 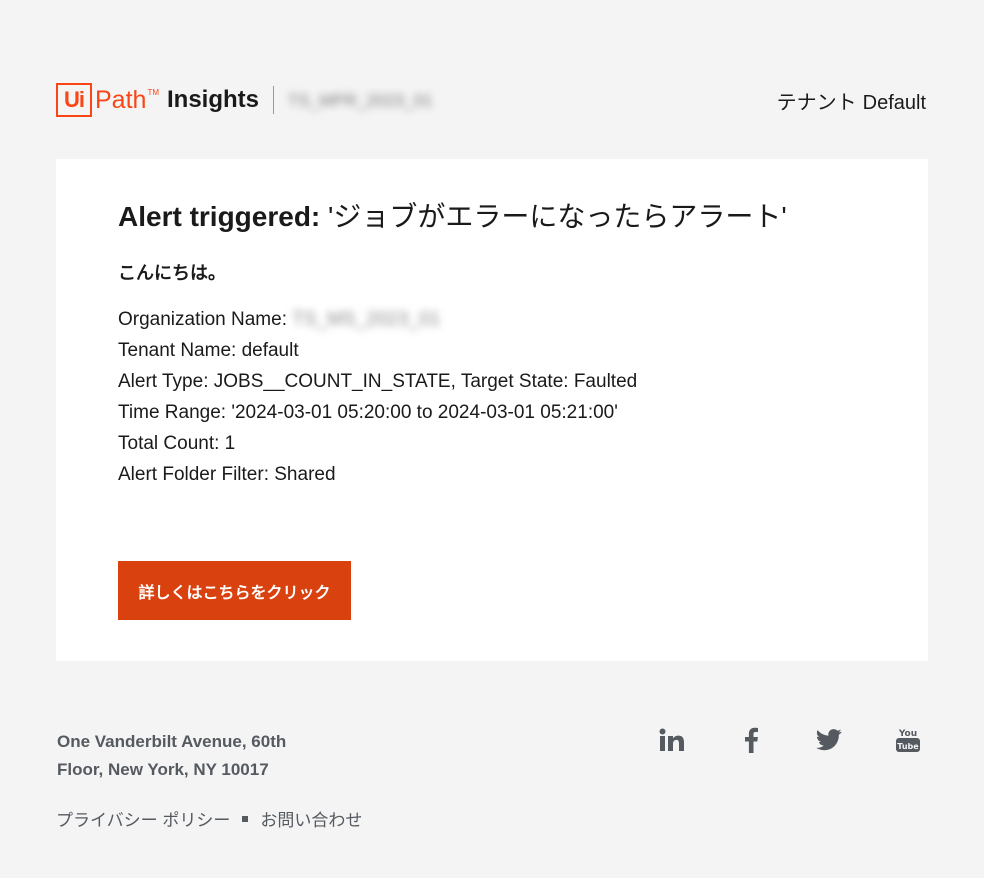 I want to click on organization-label: Organization Name:, so click(x=202, y=319).